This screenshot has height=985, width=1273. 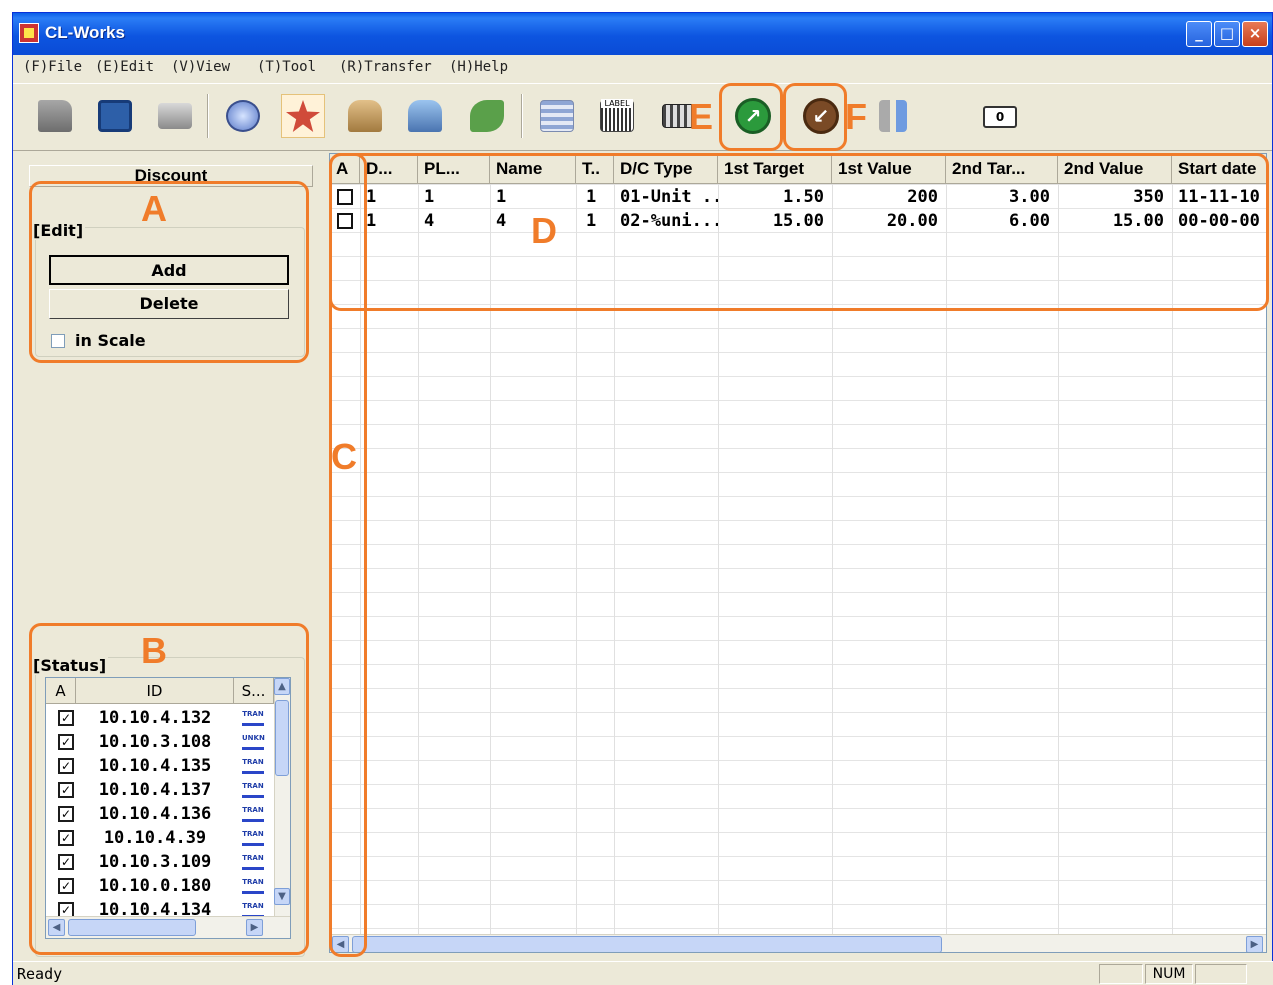 What do you see at coordinates (282, 686) in the screenshot?
I see `scroll-up-icon: ▲` at bounding box center [282, 686].